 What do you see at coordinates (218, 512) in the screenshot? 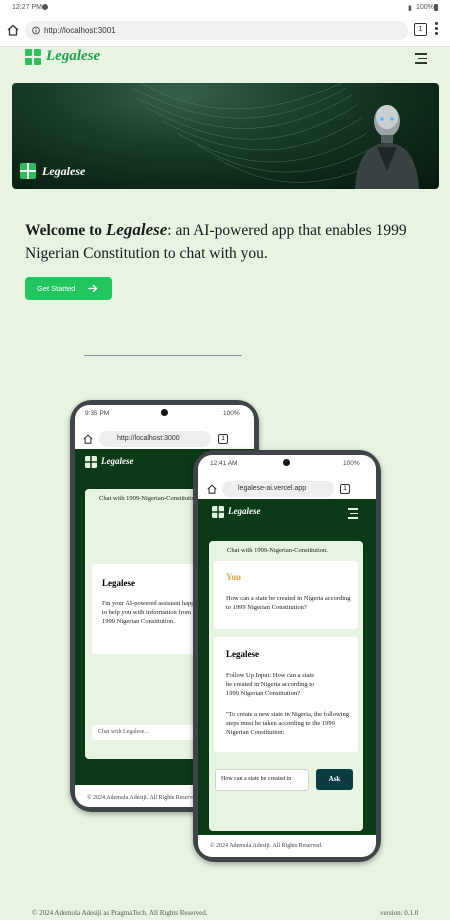
I see `phone-front-logo-icon` at bounding box center [218, 512].